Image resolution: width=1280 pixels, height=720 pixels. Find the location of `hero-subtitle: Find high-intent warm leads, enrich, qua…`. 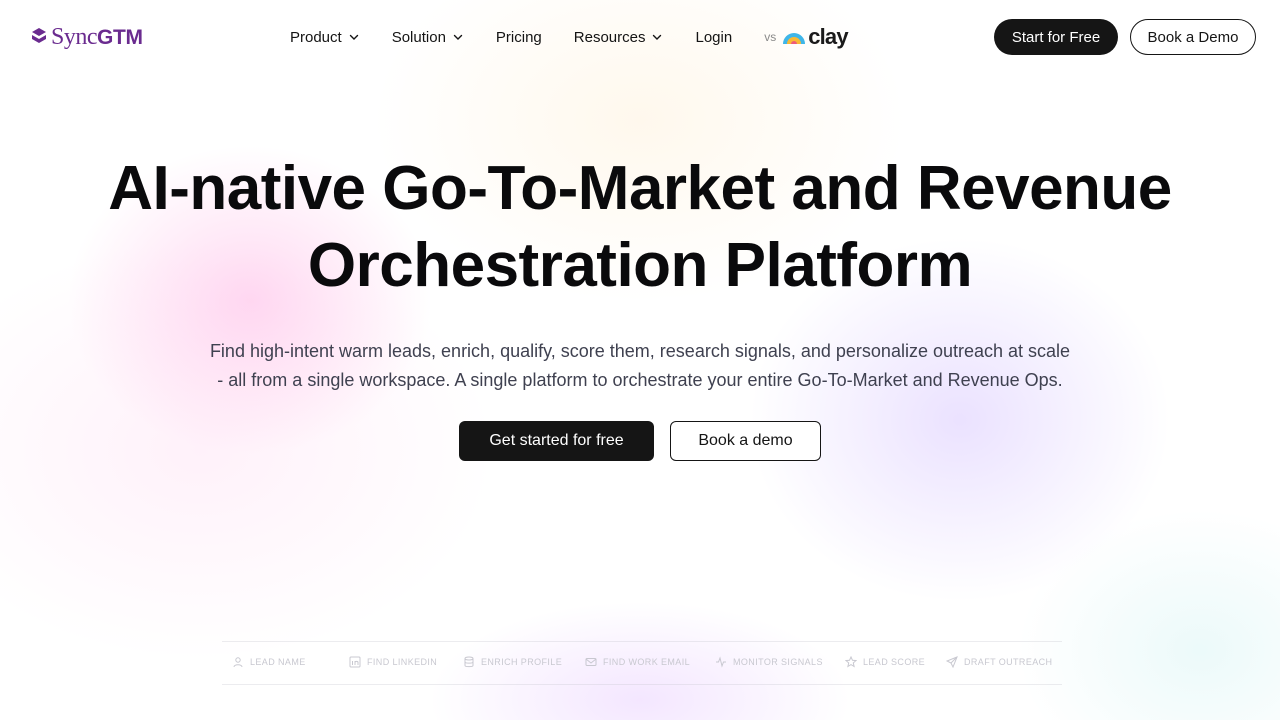

hero-subtitle: Find high-intent warm leads, enrich, qua… is located at coordinates (640, 365).